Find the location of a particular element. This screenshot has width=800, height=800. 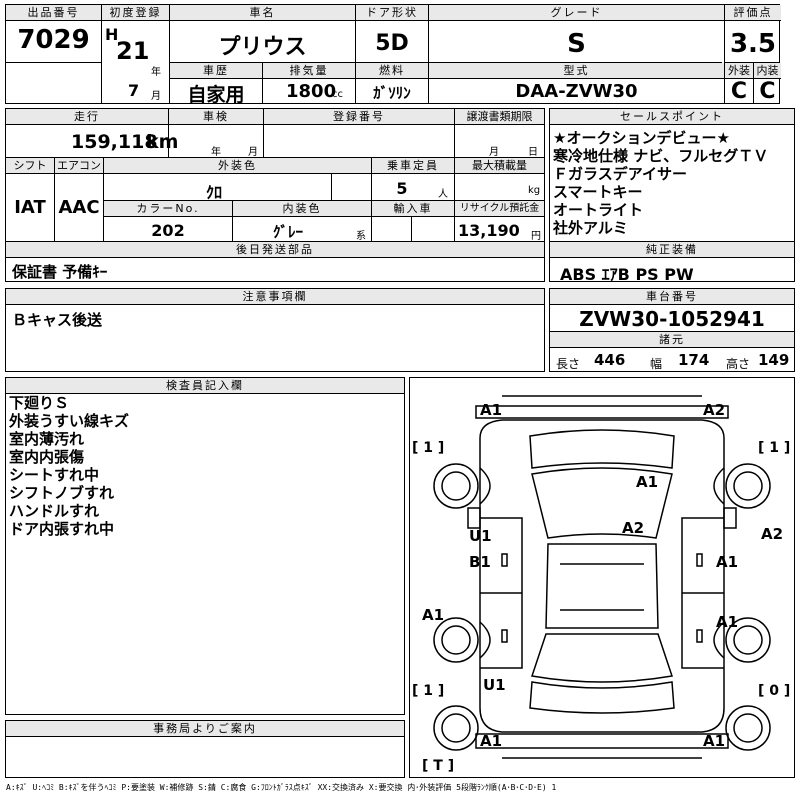

inspector-line: ハンドルすれ is located at coordinates (54, 511).